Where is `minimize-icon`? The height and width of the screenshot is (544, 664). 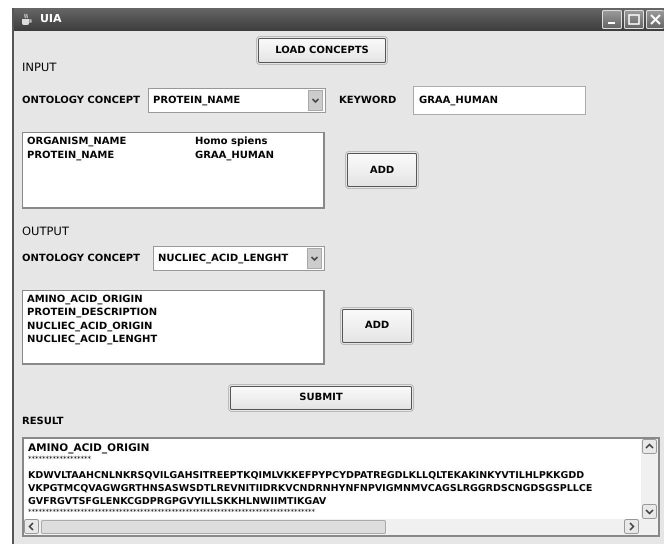
minimize-icon is located at coordinates (611, 23).